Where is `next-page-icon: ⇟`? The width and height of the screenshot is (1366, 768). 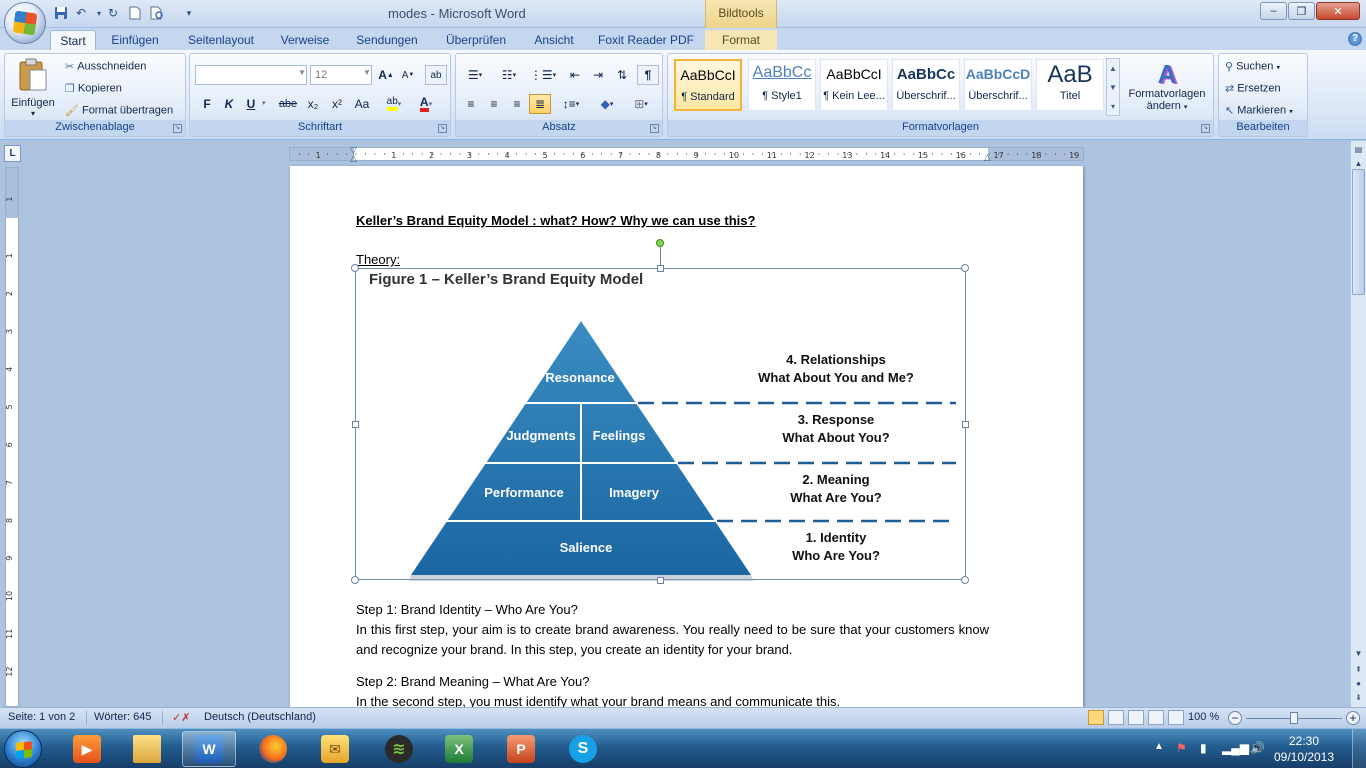
next-page-icon: ⇟ is located at coordinates (1358, 698).